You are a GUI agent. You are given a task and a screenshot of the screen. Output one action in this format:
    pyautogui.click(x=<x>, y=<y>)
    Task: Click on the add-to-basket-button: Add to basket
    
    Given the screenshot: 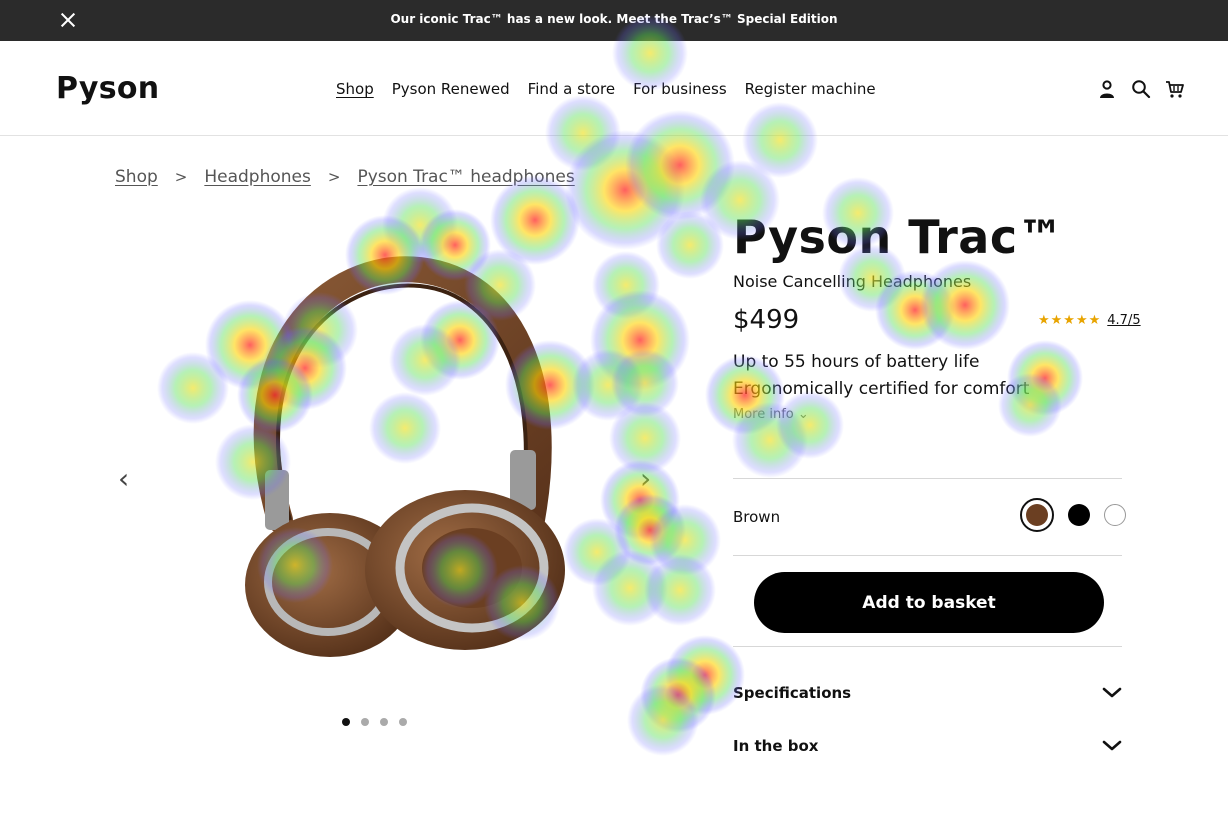 What is the action you would take?
    pyautogui.click(x=929, y=602)
    